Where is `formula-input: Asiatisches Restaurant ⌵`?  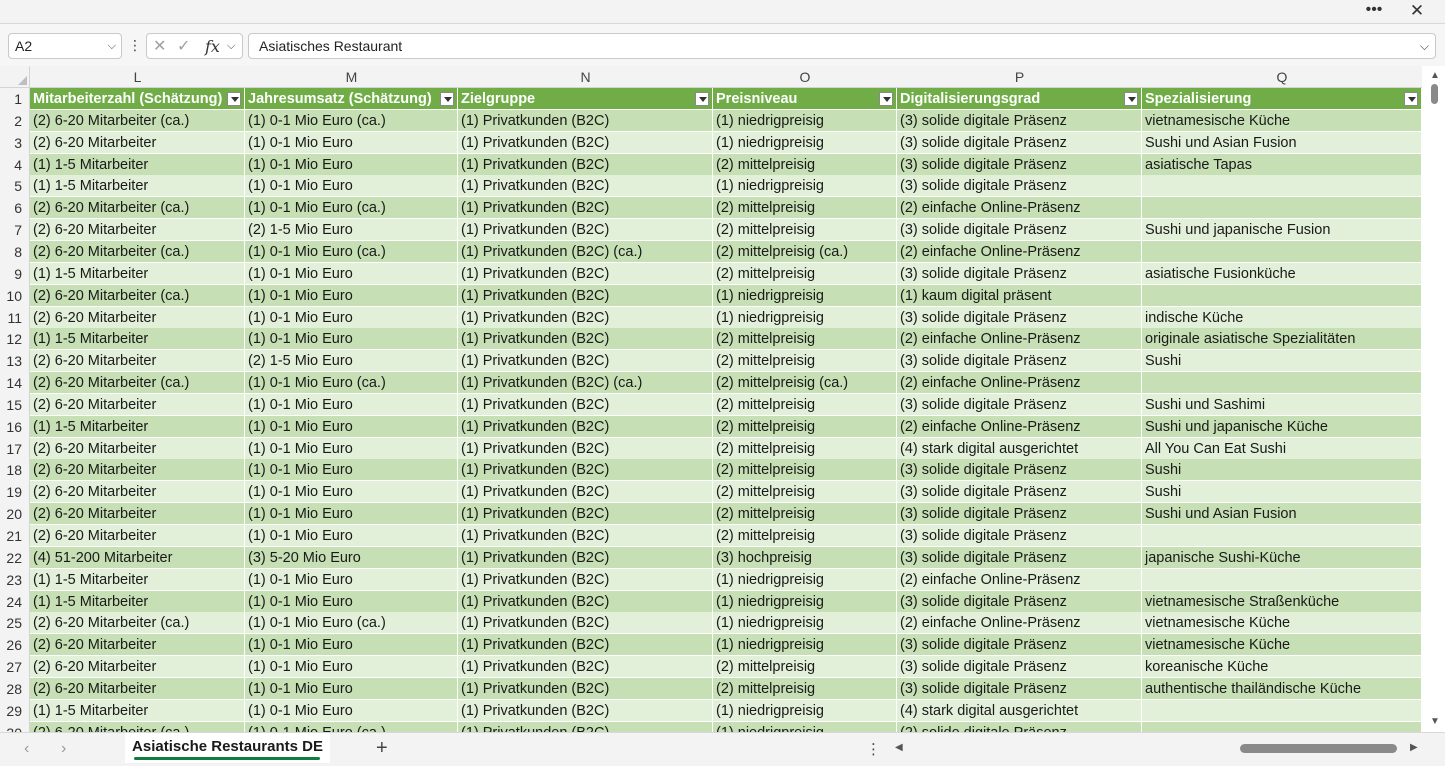
formula-input: Asiatisches Restaurant ⌵ is located at coordinates (842, 46).